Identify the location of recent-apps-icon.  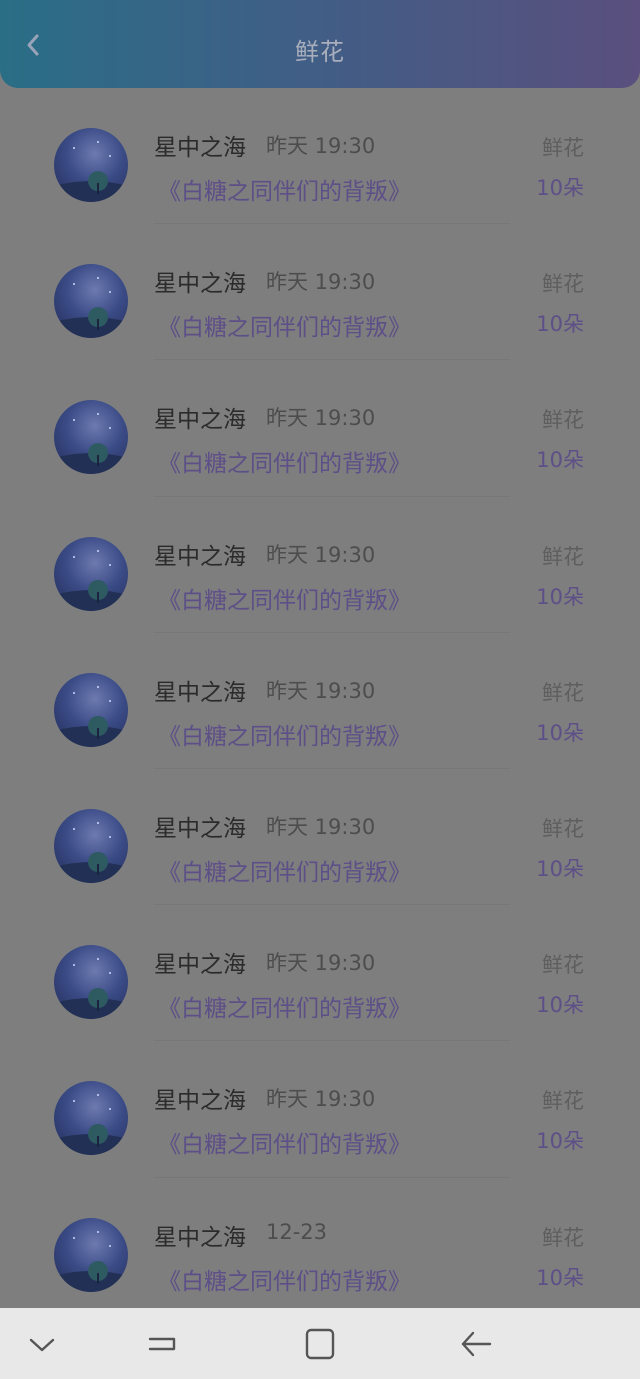
(162, 1344).